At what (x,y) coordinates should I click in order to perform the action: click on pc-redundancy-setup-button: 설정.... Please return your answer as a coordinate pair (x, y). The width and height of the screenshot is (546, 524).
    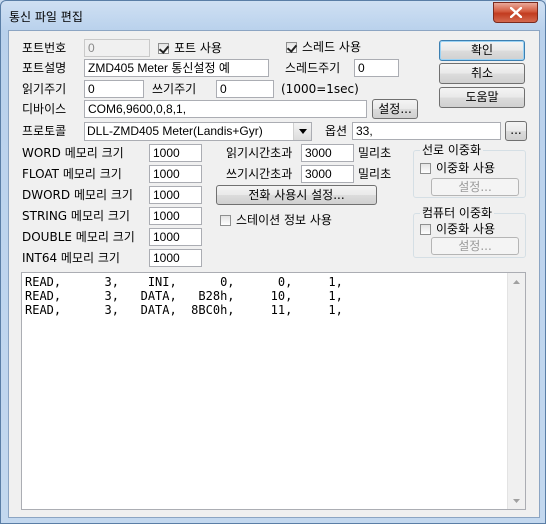
    Looking at the image, I should click on (475, 246).